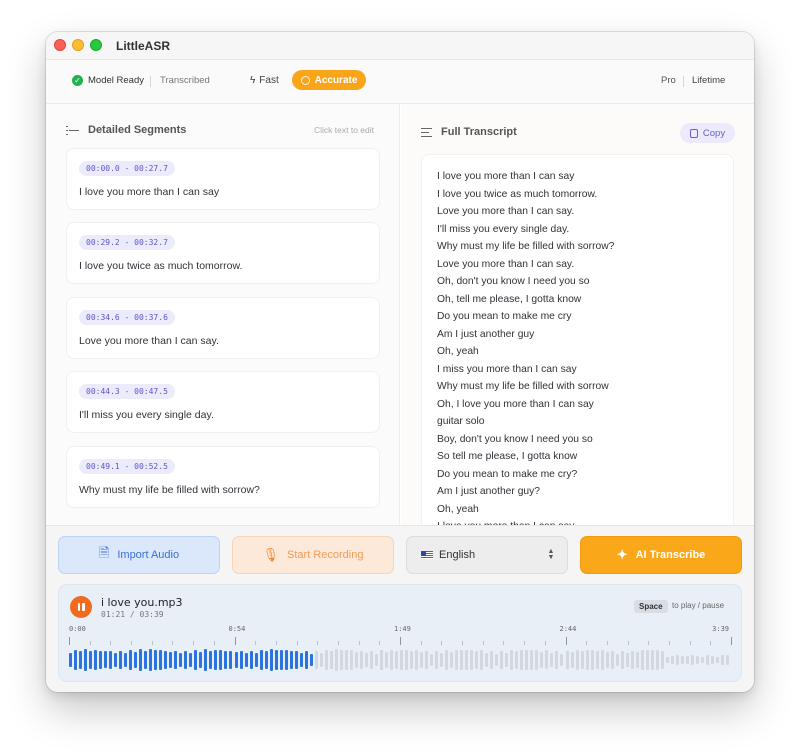 The width and height of the screenshot is (800, 753). I want to click on transcript-line: Oh, yeah, so click(458, 509).